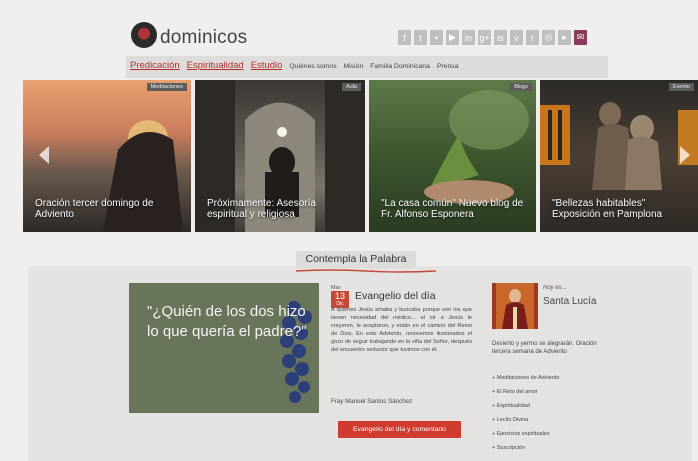 The width and height of the screenshot is (698, 461). I want to click on saint-image, so click(515, 306).